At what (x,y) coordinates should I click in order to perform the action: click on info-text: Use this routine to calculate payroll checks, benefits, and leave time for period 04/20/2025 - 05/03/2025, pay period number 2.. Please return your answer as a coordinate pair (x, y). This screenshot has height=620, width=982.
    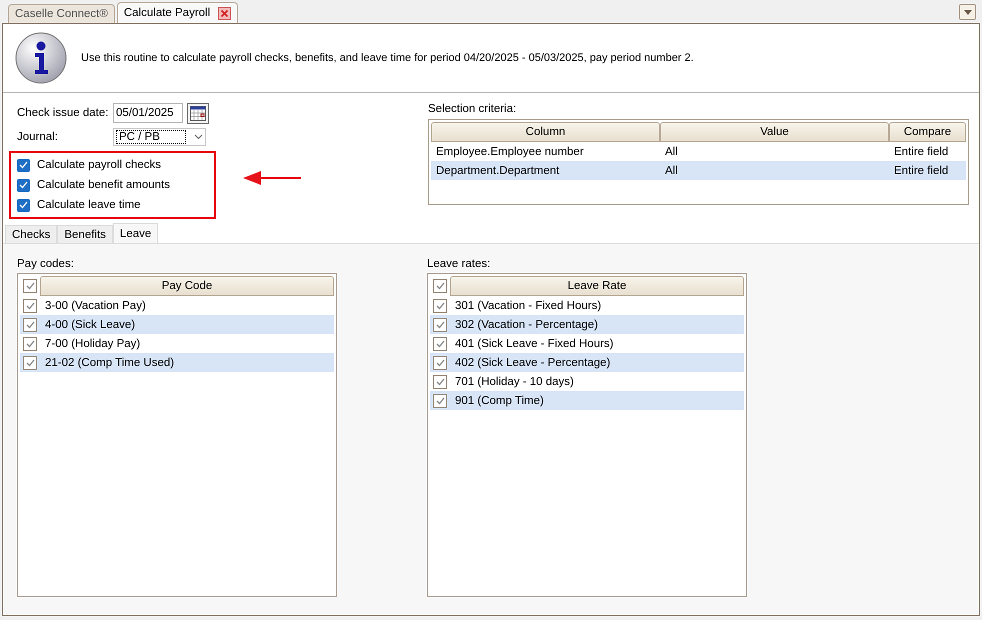
    Looking at the image, I should click on (387, 58).